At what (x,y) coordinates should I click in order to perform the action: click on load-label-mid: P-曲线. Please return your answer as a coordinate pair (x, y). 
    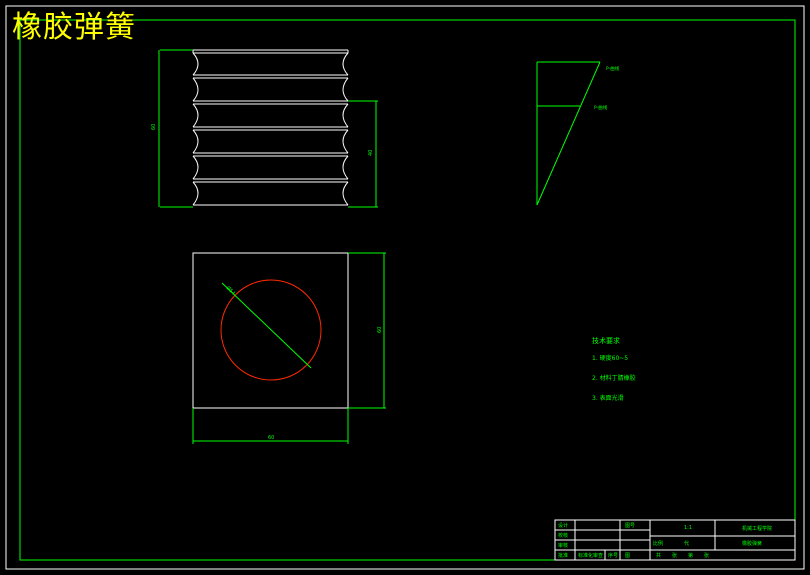
    Looking at the image, I should click on (601, 107).